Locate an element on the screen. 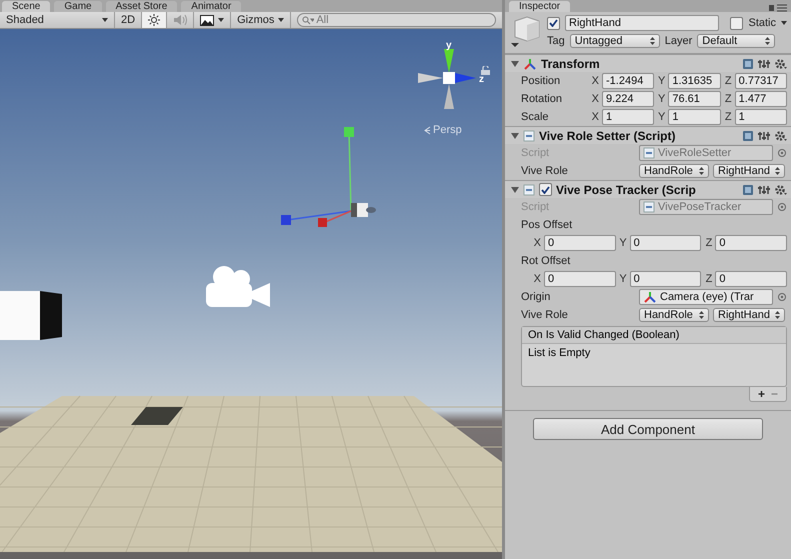 This screenshot has width=791, height=559. layer-label: Layer is located at coordinates (678, 41).